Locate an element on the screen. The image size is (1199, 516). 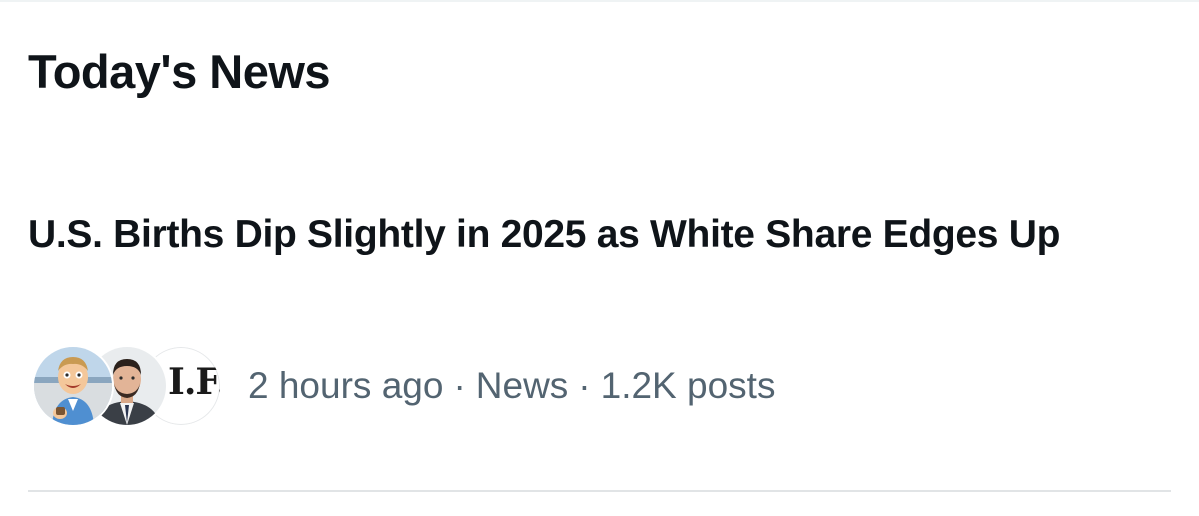
avatar-stack: I.F. is located at coordinates (127, 386).